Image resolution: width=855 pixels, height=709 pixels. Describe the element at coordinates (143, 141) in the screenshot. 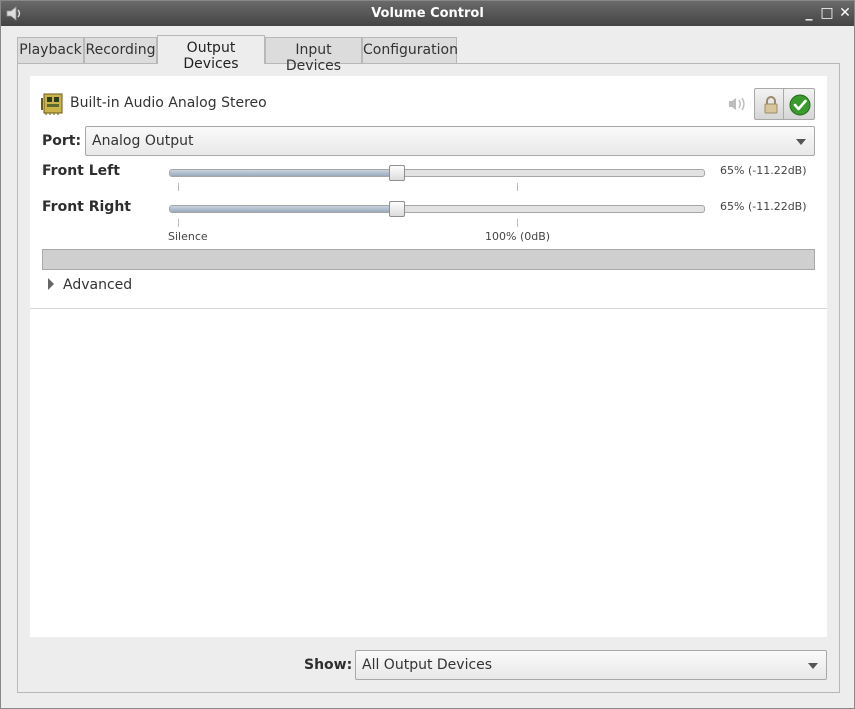

I see `port-select-value: Analog Output` at that location.